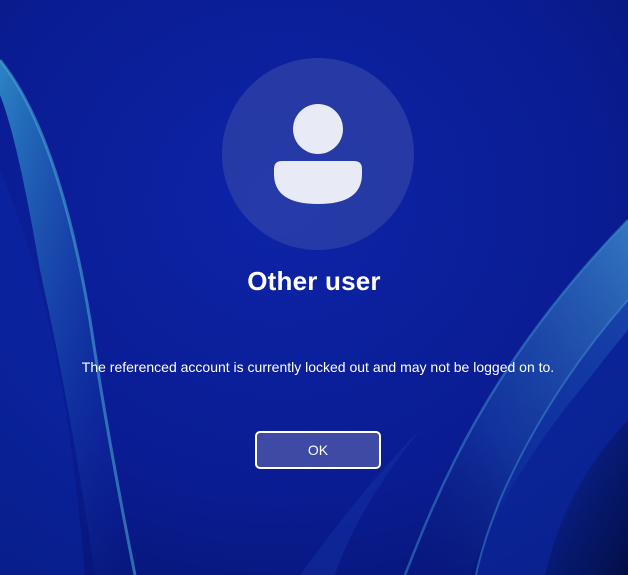  I want to click on account-name: Other user, so click(314, 281).